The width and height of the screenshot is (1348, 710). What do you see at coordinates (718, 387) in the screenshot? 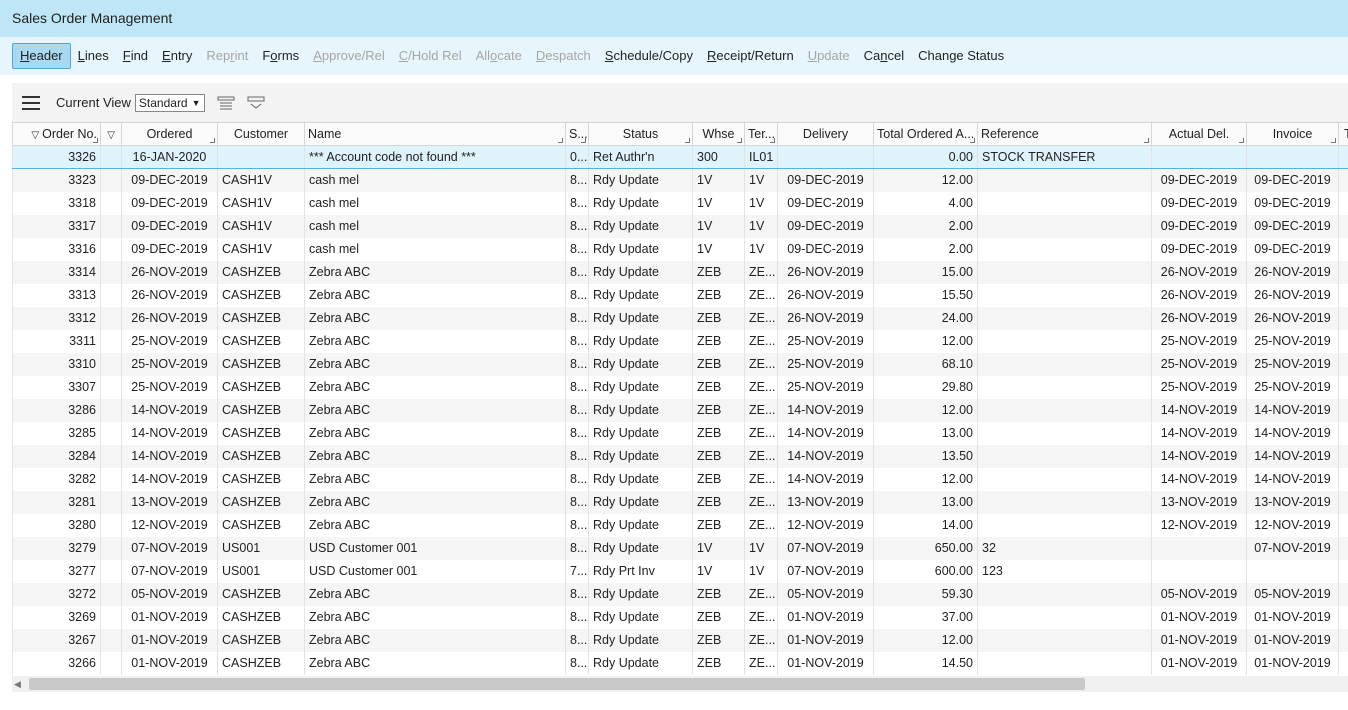
I see `cell-whse: ZEB` at bounding box center [718, 387].